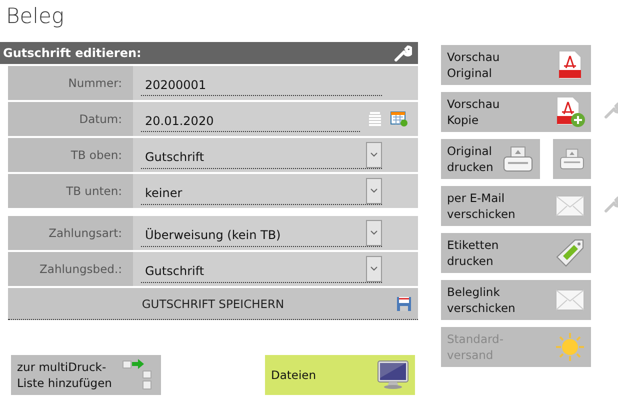 The height and width of the screenshot is (401, 618). What do you see at coordinates (572, 159) in the screenshot?
I see `print-button` at bounding box center [572, 159].